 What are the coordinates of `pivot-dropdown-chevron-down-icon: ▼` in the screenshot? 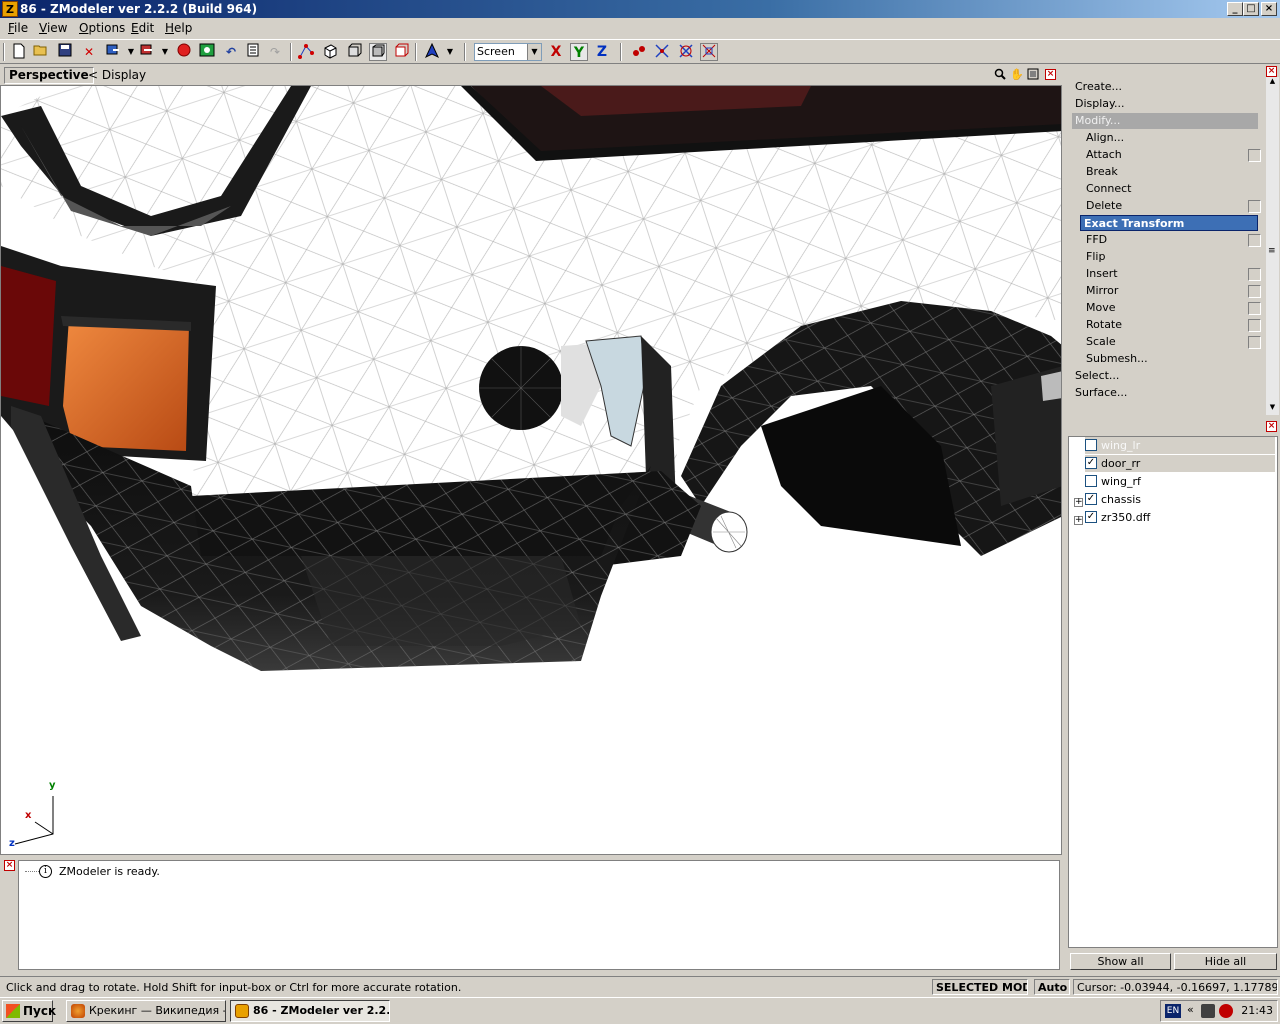 It's located at (450, 52).